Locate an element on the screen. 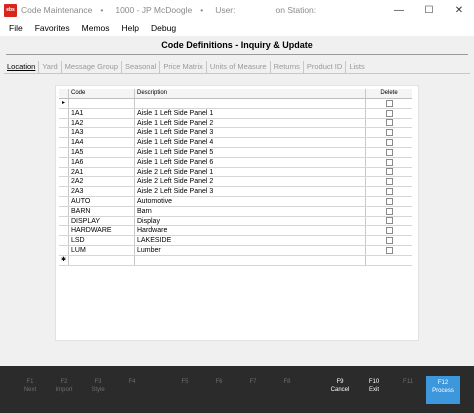 The image size is (474, 413). tab-returns: Returns is located at coordinates (287, 67).